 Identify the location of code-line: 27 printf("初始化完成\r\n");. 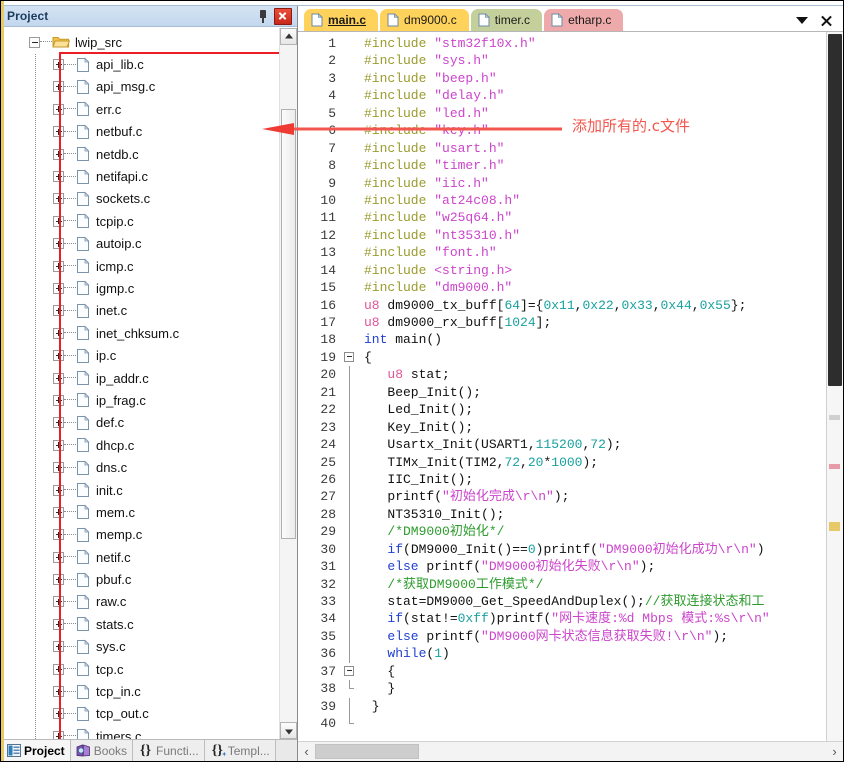
(562, 497).